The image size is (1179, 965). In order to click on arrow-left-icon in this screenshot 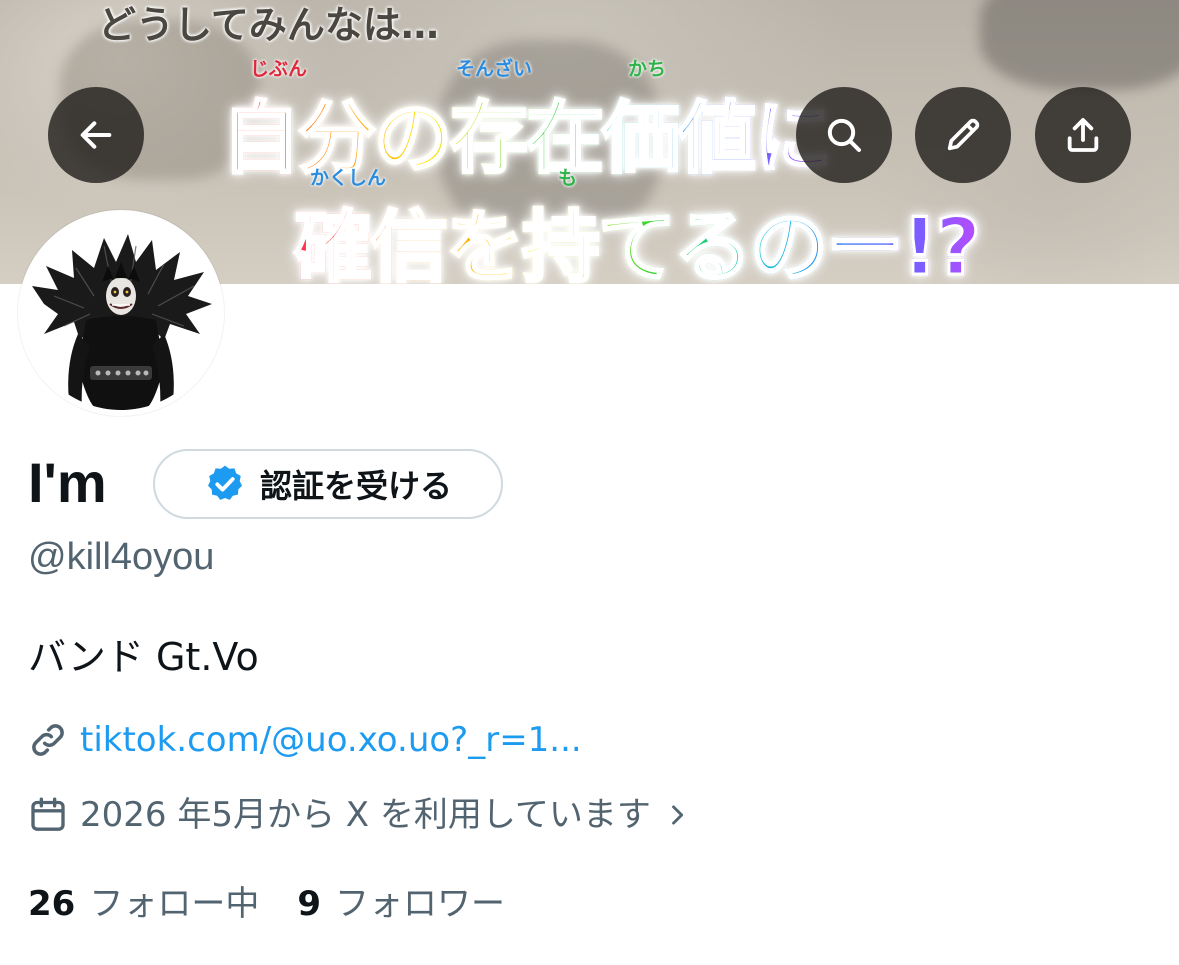, I will do `click(96, 135)`.